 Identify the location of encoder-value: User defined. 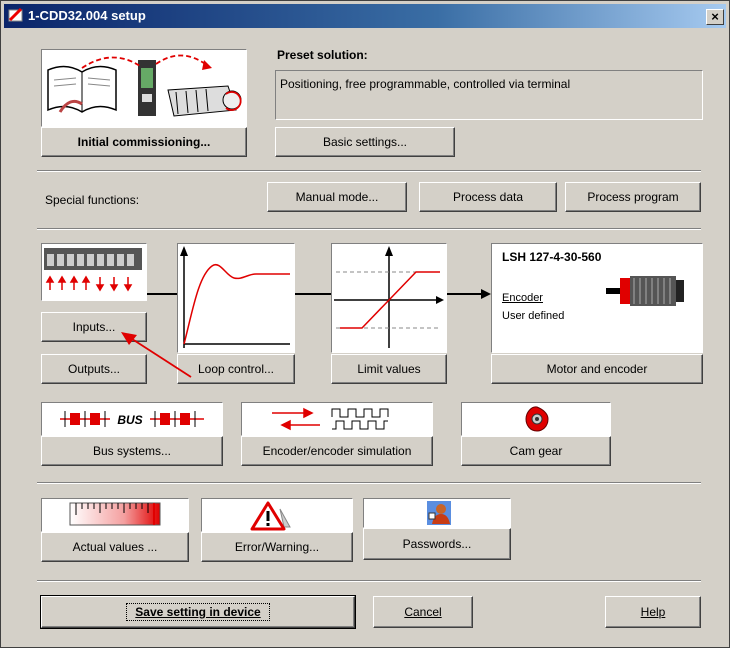
(533, 316).